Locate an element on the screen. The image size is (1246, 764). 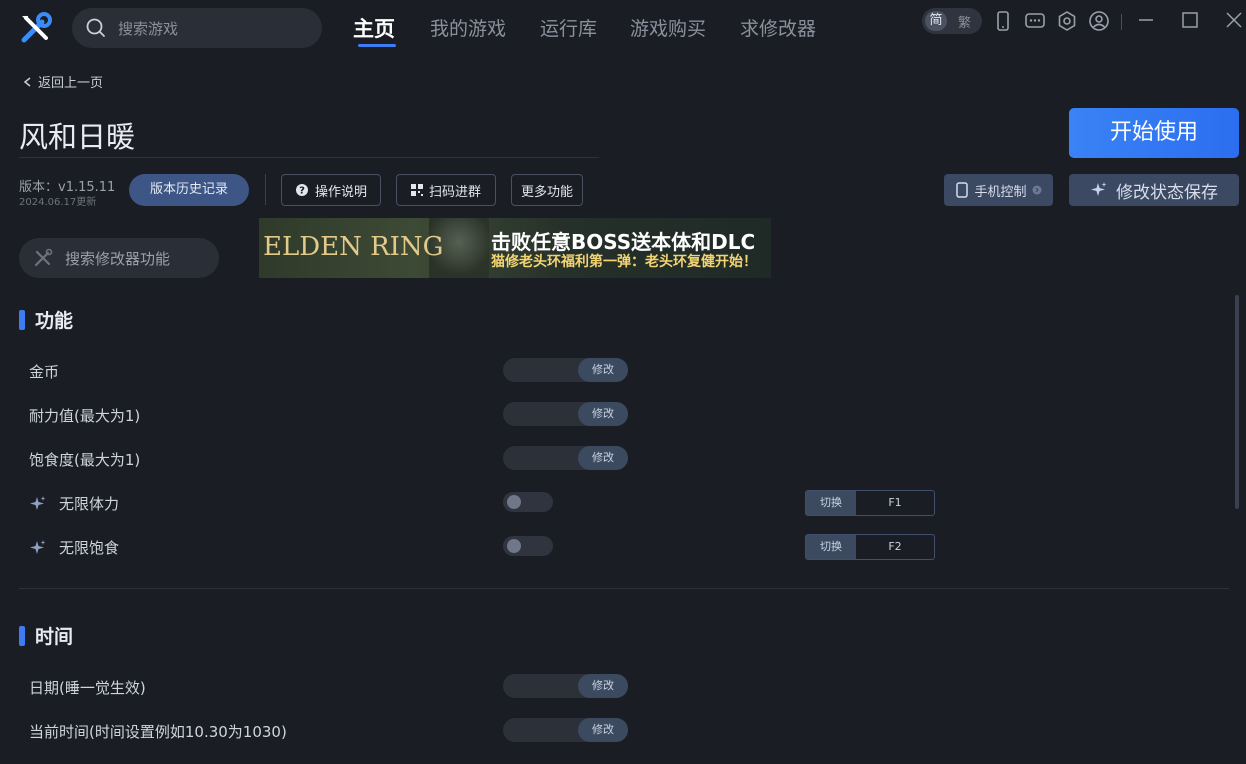
chevron-right-icon is located at coordinates (1036, 190).